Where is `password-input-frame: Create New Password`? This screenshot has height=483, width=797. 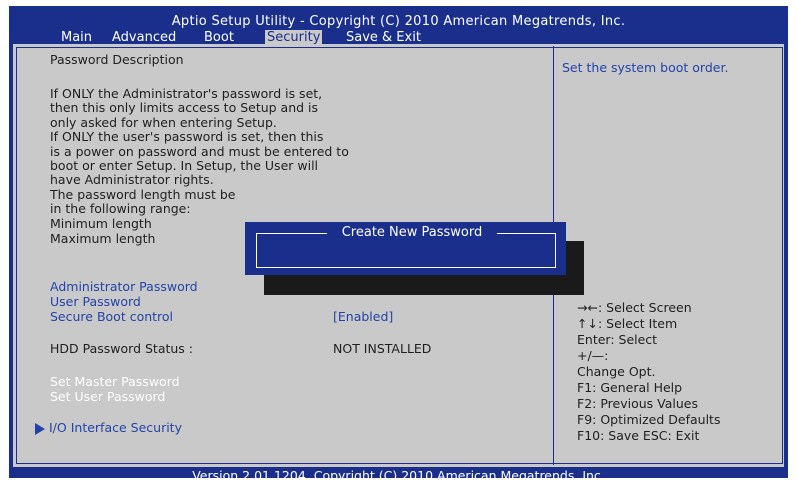
password-input-frame: Create New Password is located at coordinates (406, 247).